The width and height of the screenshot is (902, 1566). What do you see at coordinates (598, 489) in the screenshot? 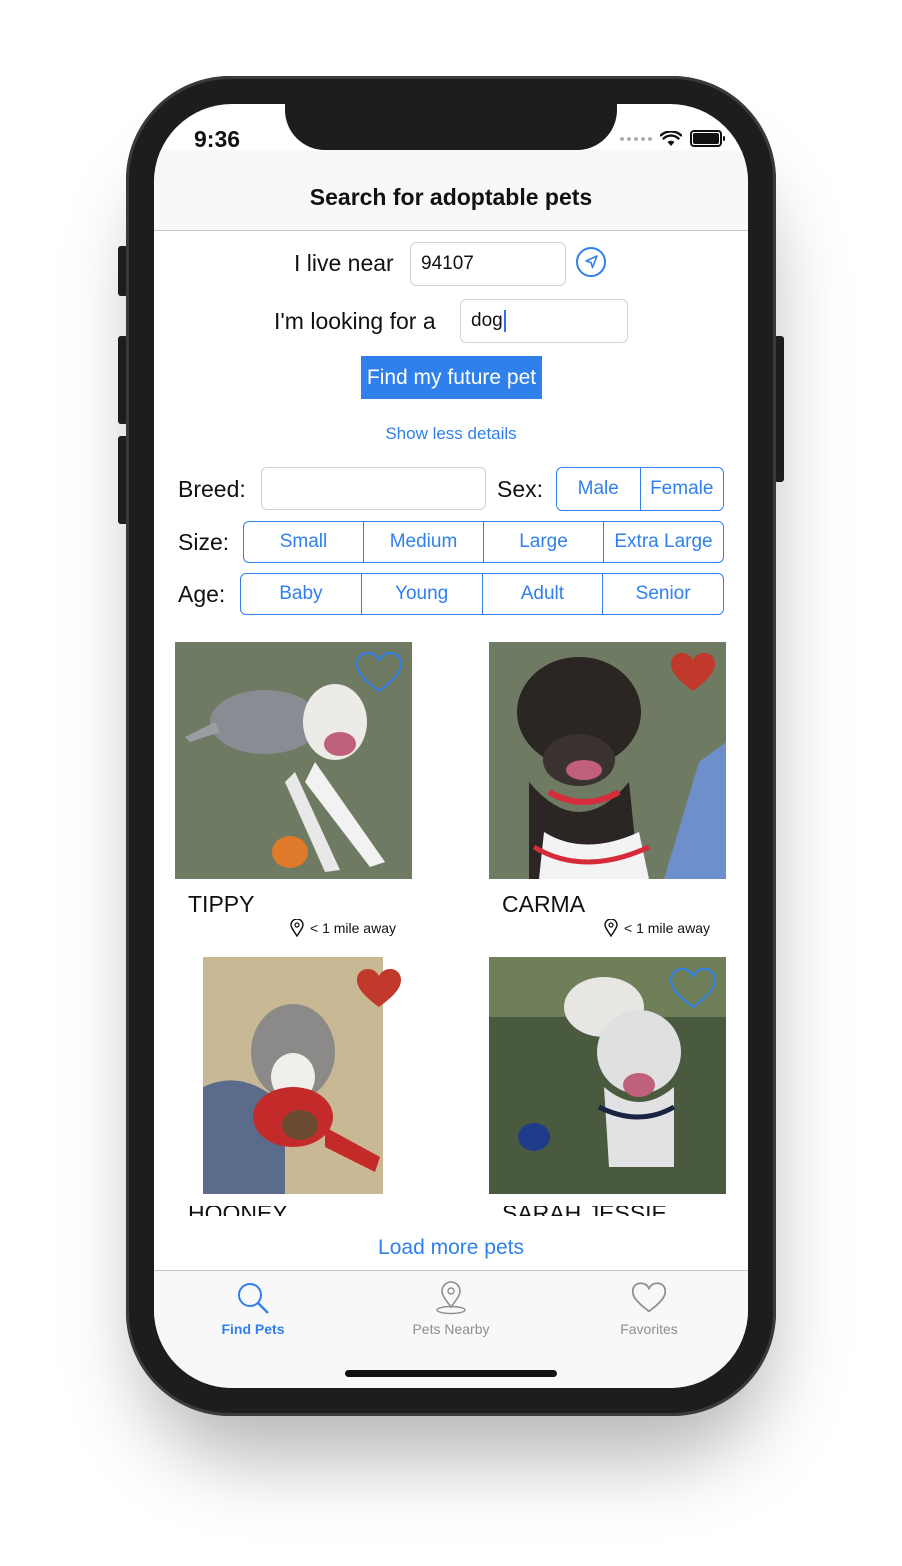
I see `sex-option-male: Male` at bounding box center [598, 489].